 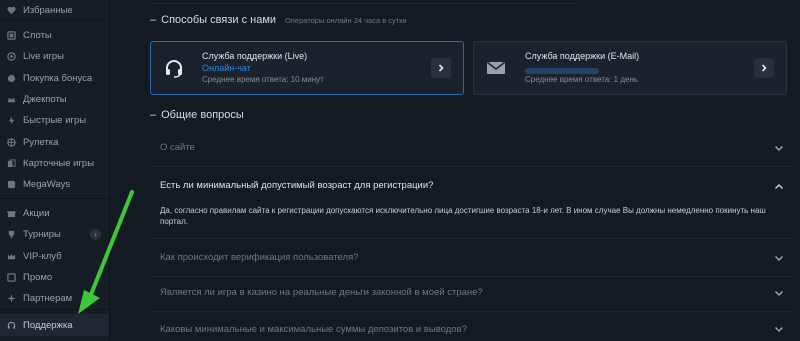 I want to click on annotation-arrow-icon, so click(x=106, y=252).